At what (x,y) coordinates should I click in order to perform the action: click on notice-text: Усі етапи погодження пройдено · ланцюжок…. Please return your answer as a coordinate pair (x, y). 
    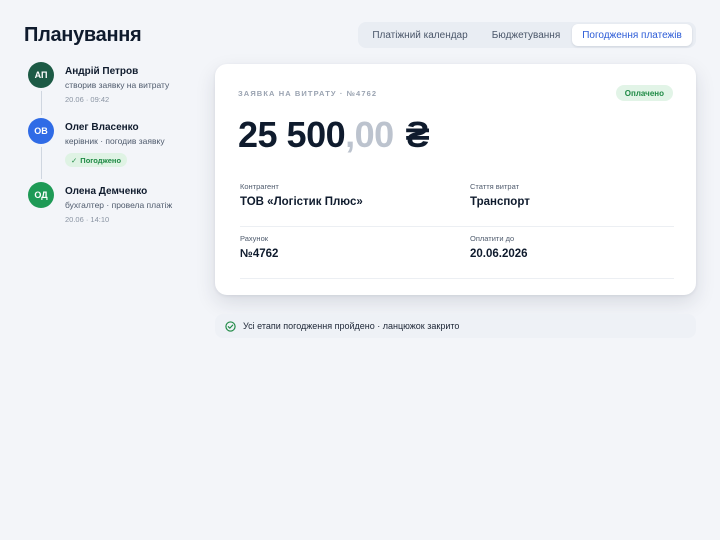
    Looking at the image, I should click on (351, 326).